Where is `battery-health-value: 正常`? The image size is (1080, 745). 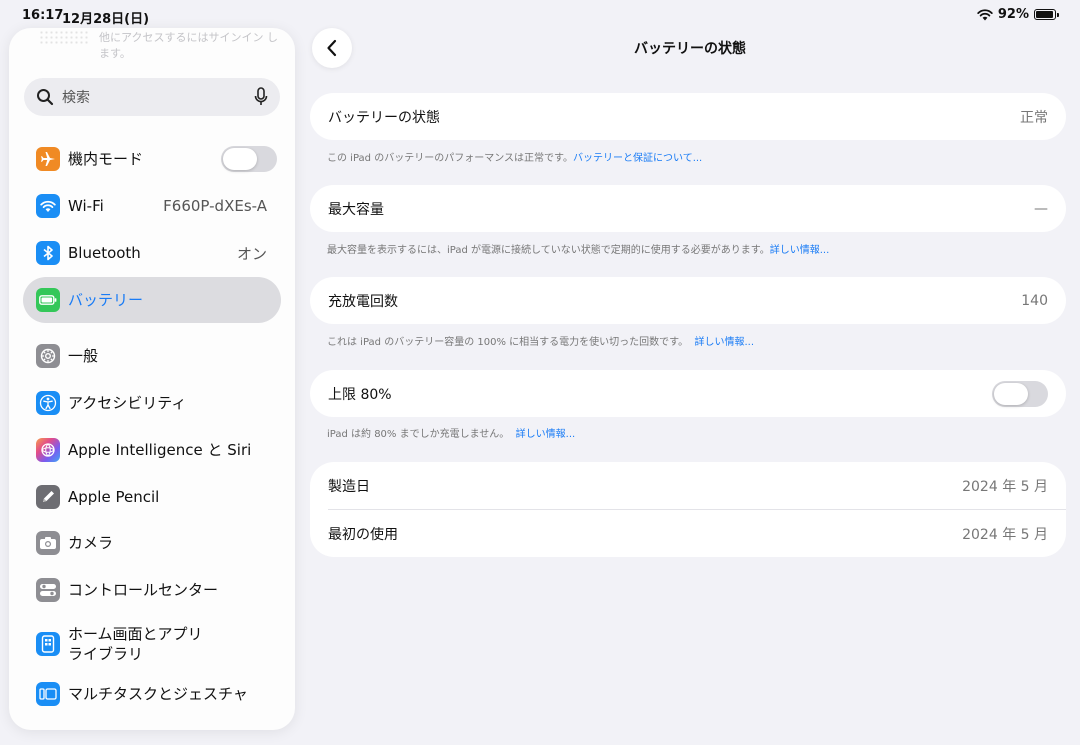 battery-health-value: 正常 is located at coordinates (1034, 117).